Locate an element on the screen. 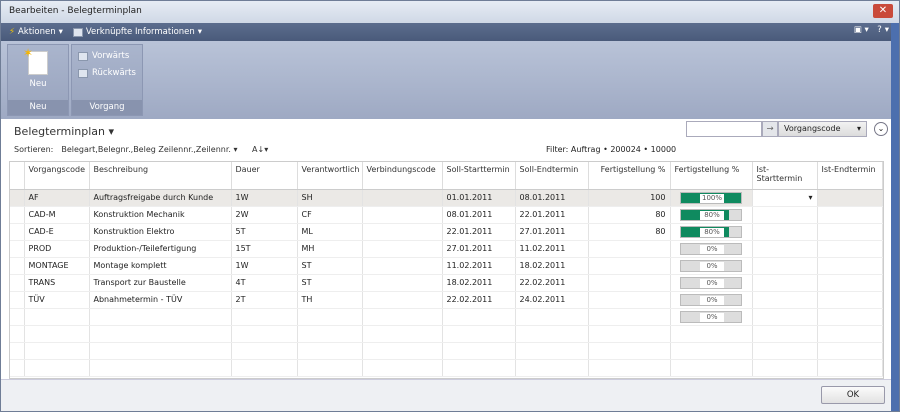 The width and height of the screenshot is (900, 412). cell-pct: 100 is located at coordinates (629, 198).